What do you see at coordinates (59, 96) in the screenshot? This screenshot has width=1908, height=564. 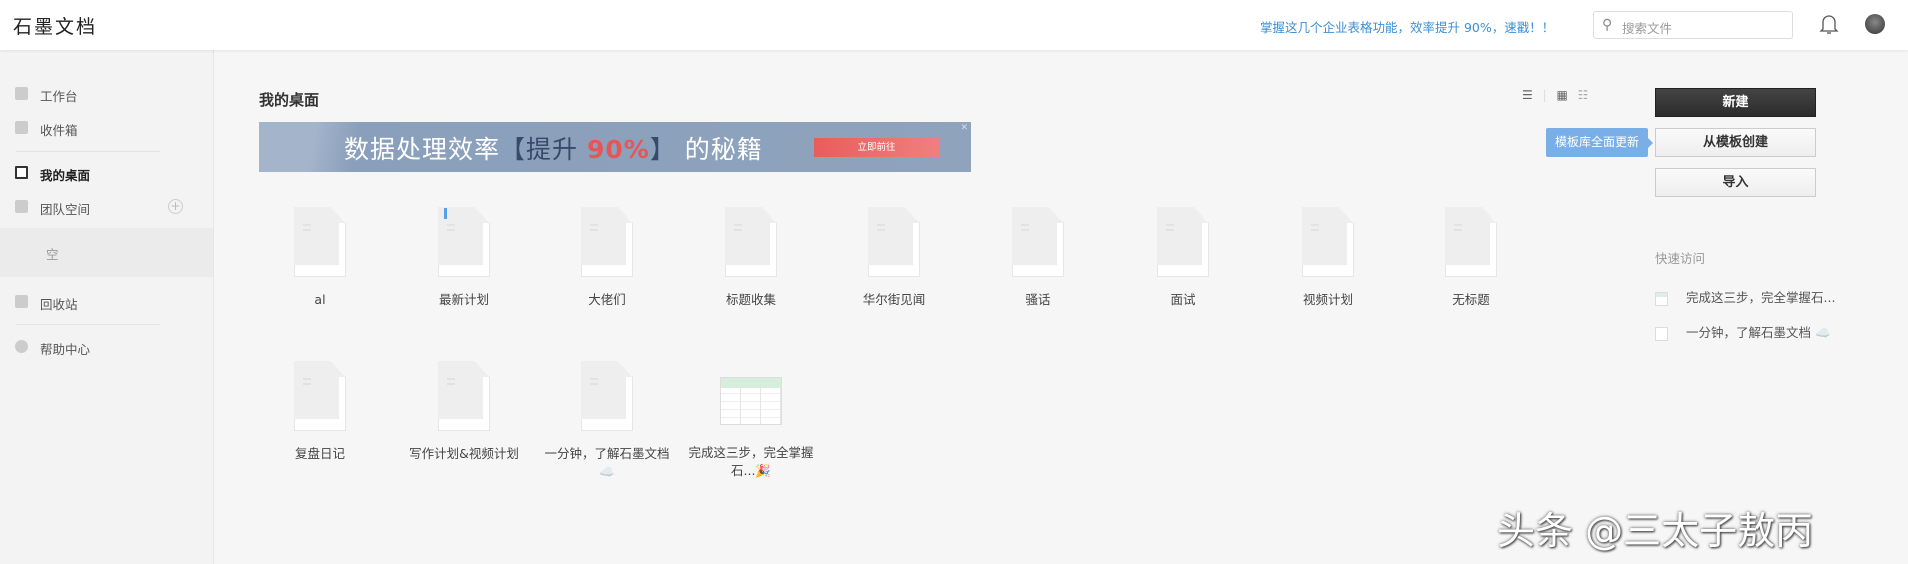 I see `sidebar-item-label: 工作台` at bounding box center [59, 96].